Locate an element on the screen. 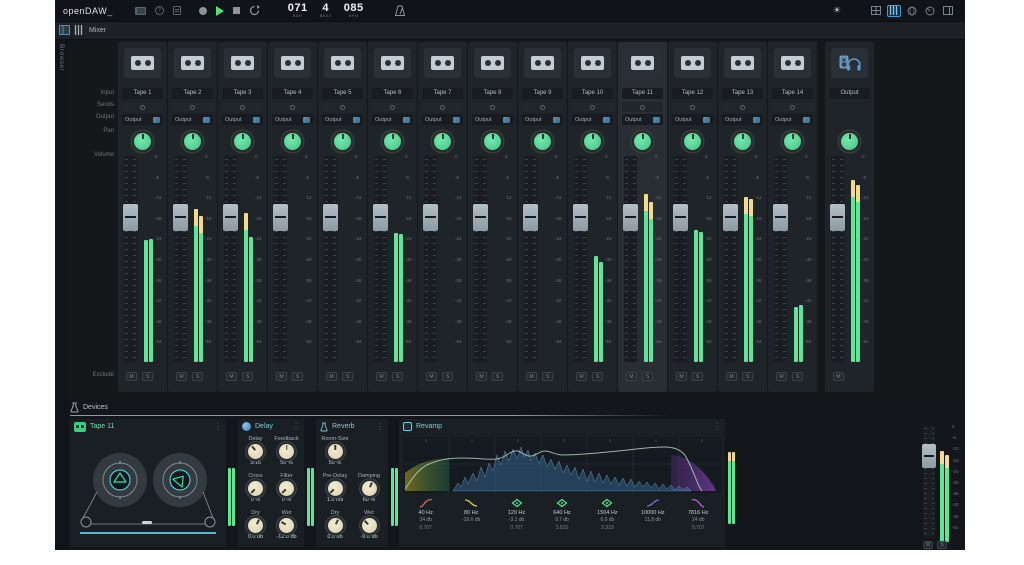 The width and height of the screenshot is (1024, 565). channel-name: Tape 7 is located at coordinates (442, 93).